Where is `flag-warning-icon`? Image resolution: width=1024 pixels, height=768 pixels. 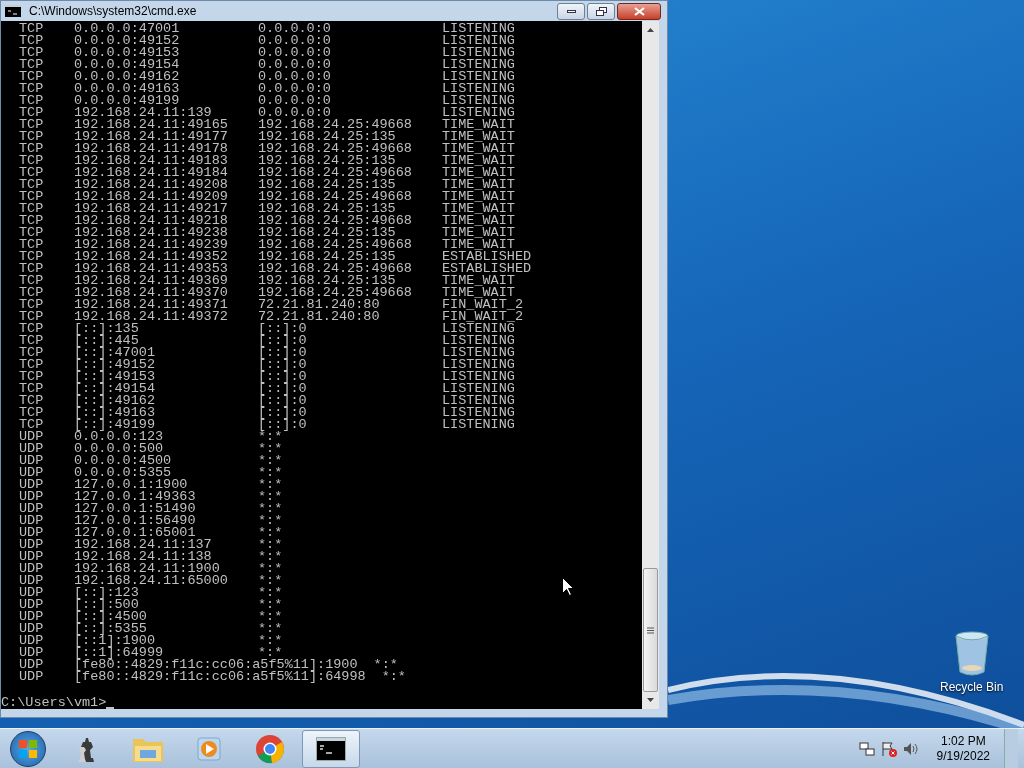
flag-warning-icon is located at coordinates (888, 748).